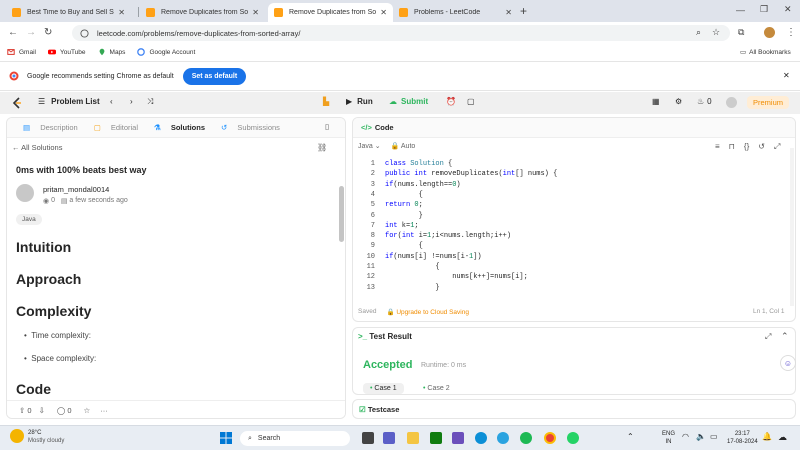 Image resolution: width=800 pixels, height=450 pixels. What do you see at coordinates (741, 32) in the screenshot?
I see `extensions-icon: ⧉` at bounding box center [741, 32].